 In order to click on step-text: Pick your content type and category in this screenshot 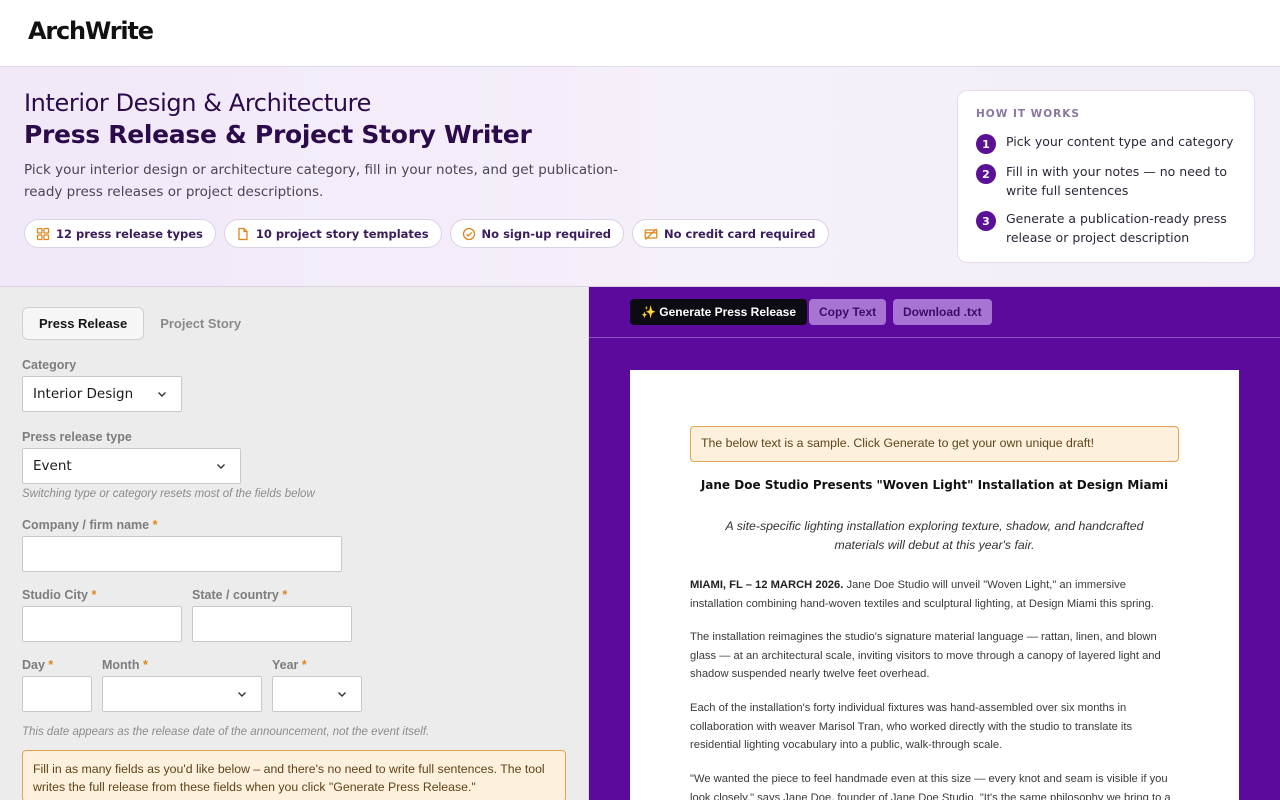, I will do `click(1120, 141)`.